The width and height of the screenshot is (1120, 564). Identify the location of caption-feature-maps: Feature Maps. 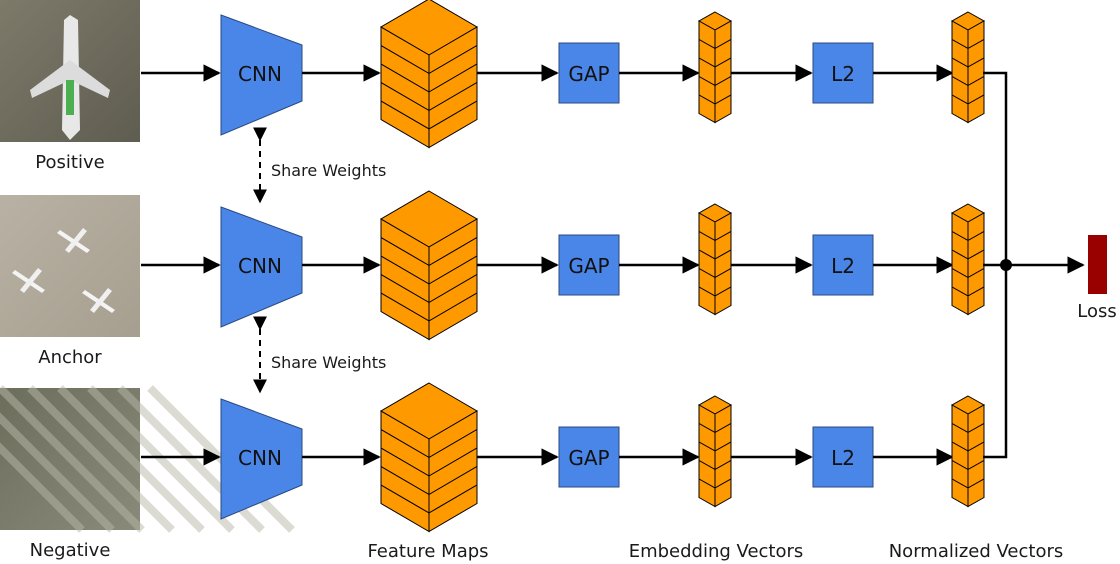
(427, 551).